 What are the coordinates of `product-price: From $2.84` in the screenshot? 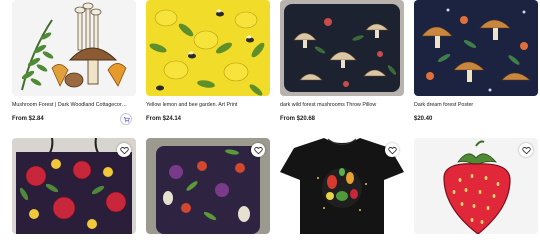 It's located at (28, 119).